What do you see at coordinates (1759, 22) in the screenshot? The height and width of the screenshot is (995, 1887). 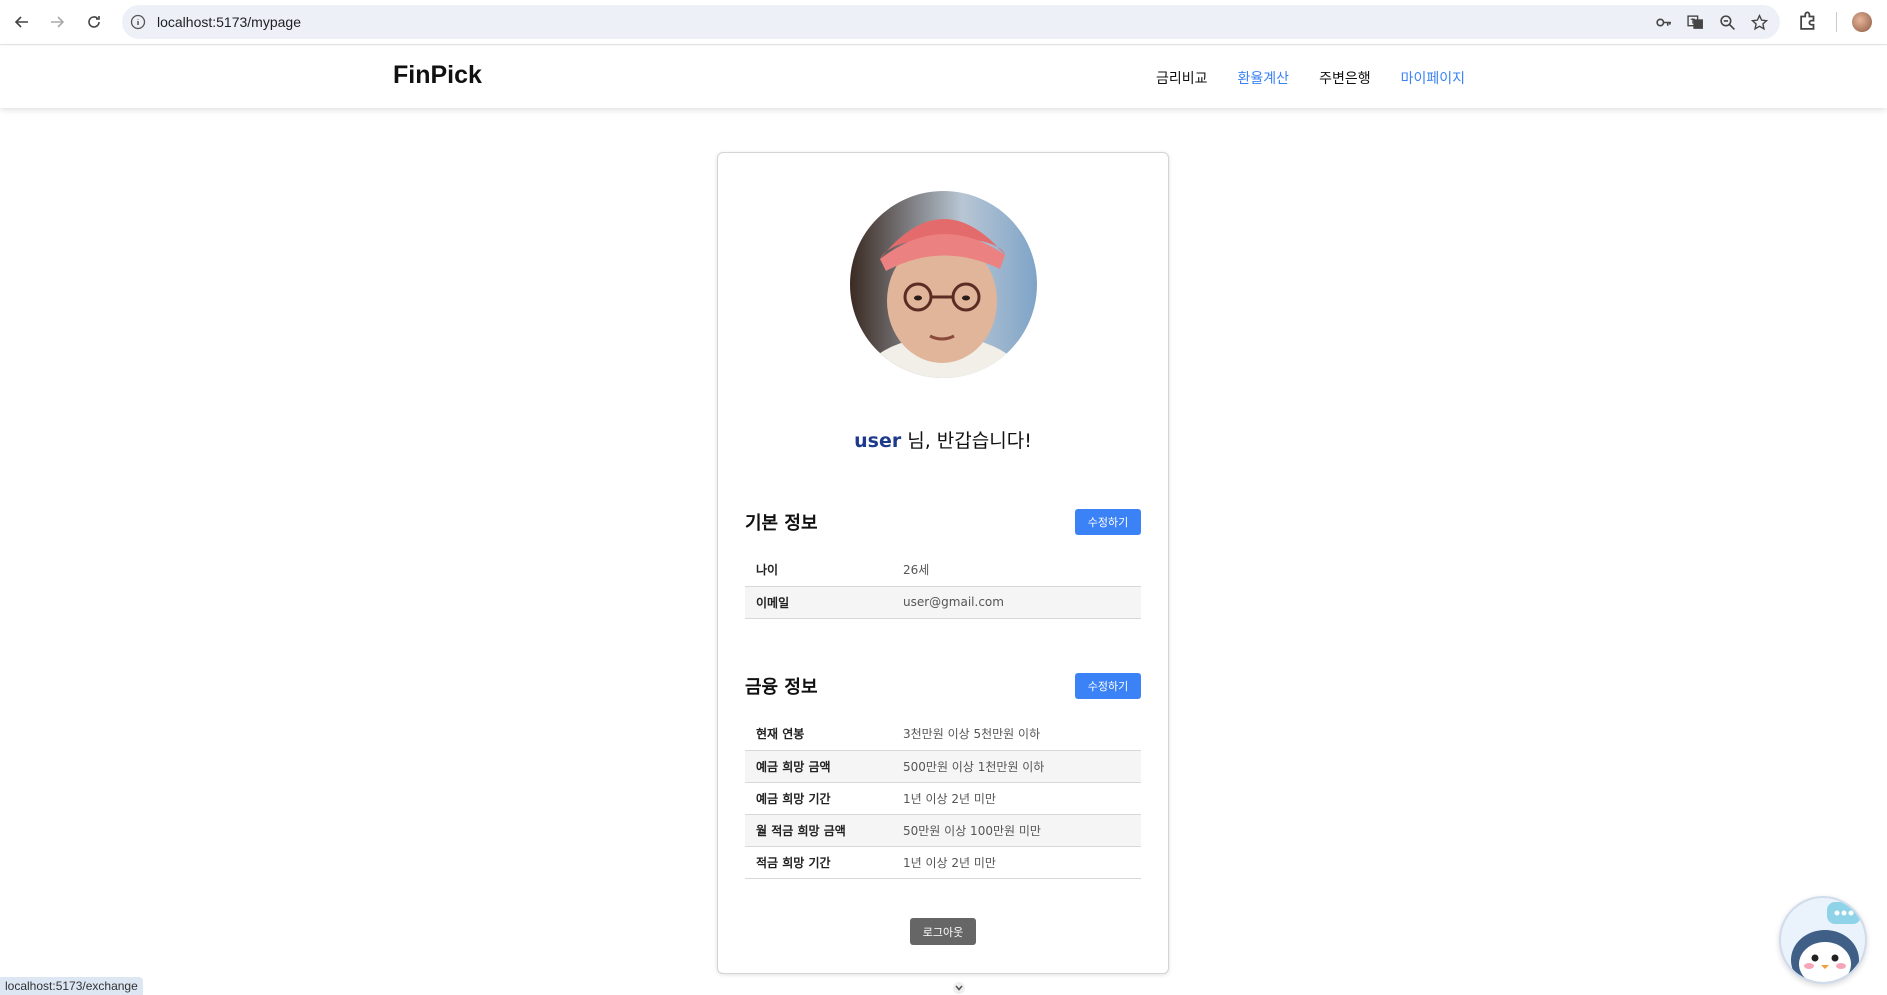 I see `bookmark-star-icon` at bounding box center [1759, 22].